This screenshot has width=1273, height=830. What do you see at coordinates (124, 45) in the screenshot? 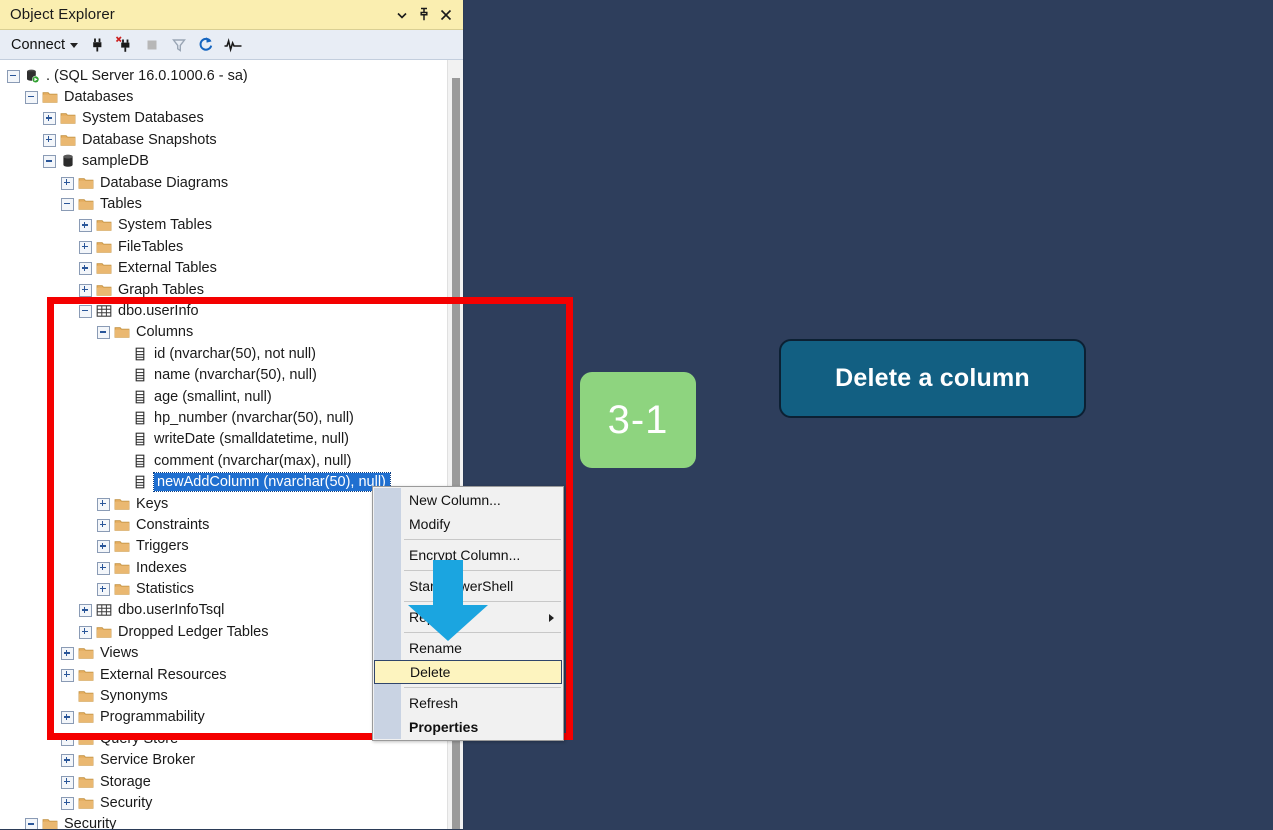
I see `disconnect-icon` at bounding box center [124, 45].